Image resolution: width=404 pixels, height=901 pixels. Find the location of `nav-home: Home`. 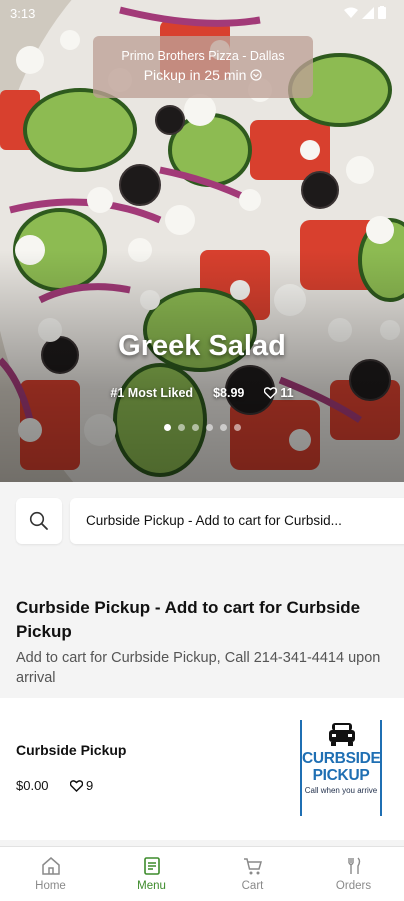

nav-home: Home is located at coordinates (50, 874).